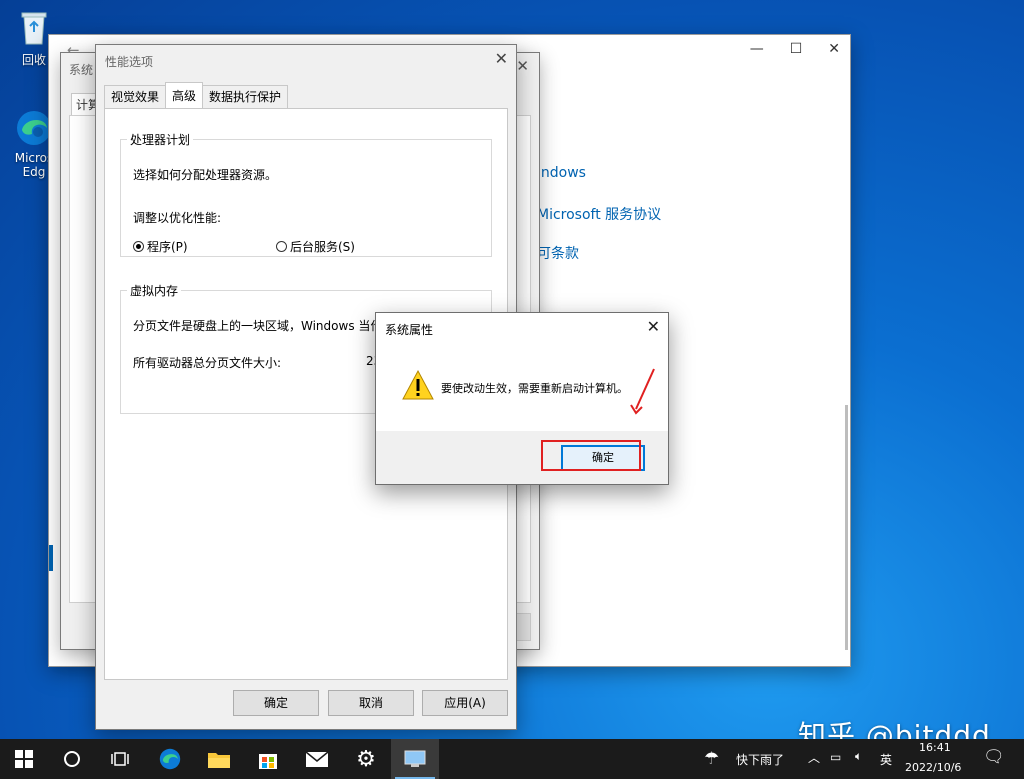  Describe the element at coordinates (276, 703) in the screenshot. I see `ok-button: 确定` at that location.